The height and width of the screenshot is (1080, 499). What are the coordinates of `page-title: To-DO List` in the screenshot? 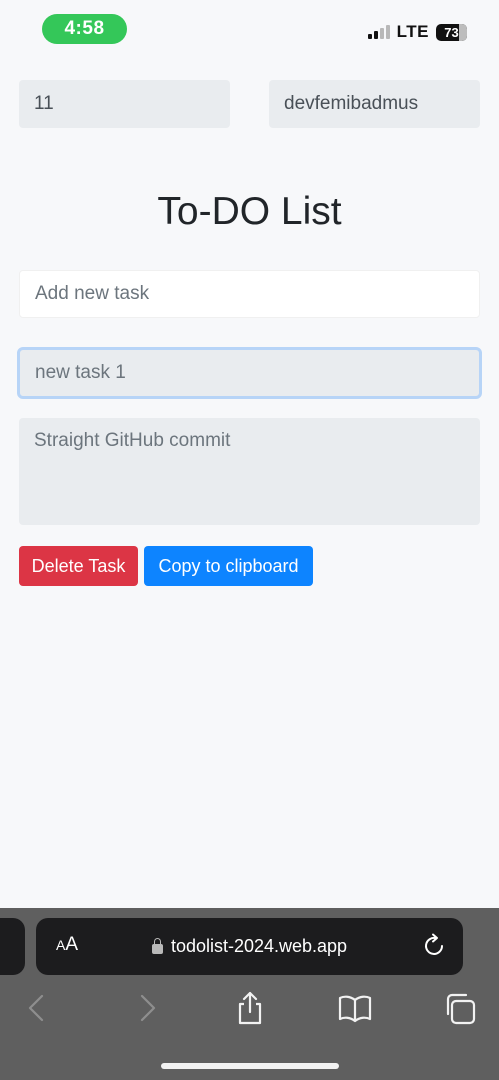 It's located at (249, 211).